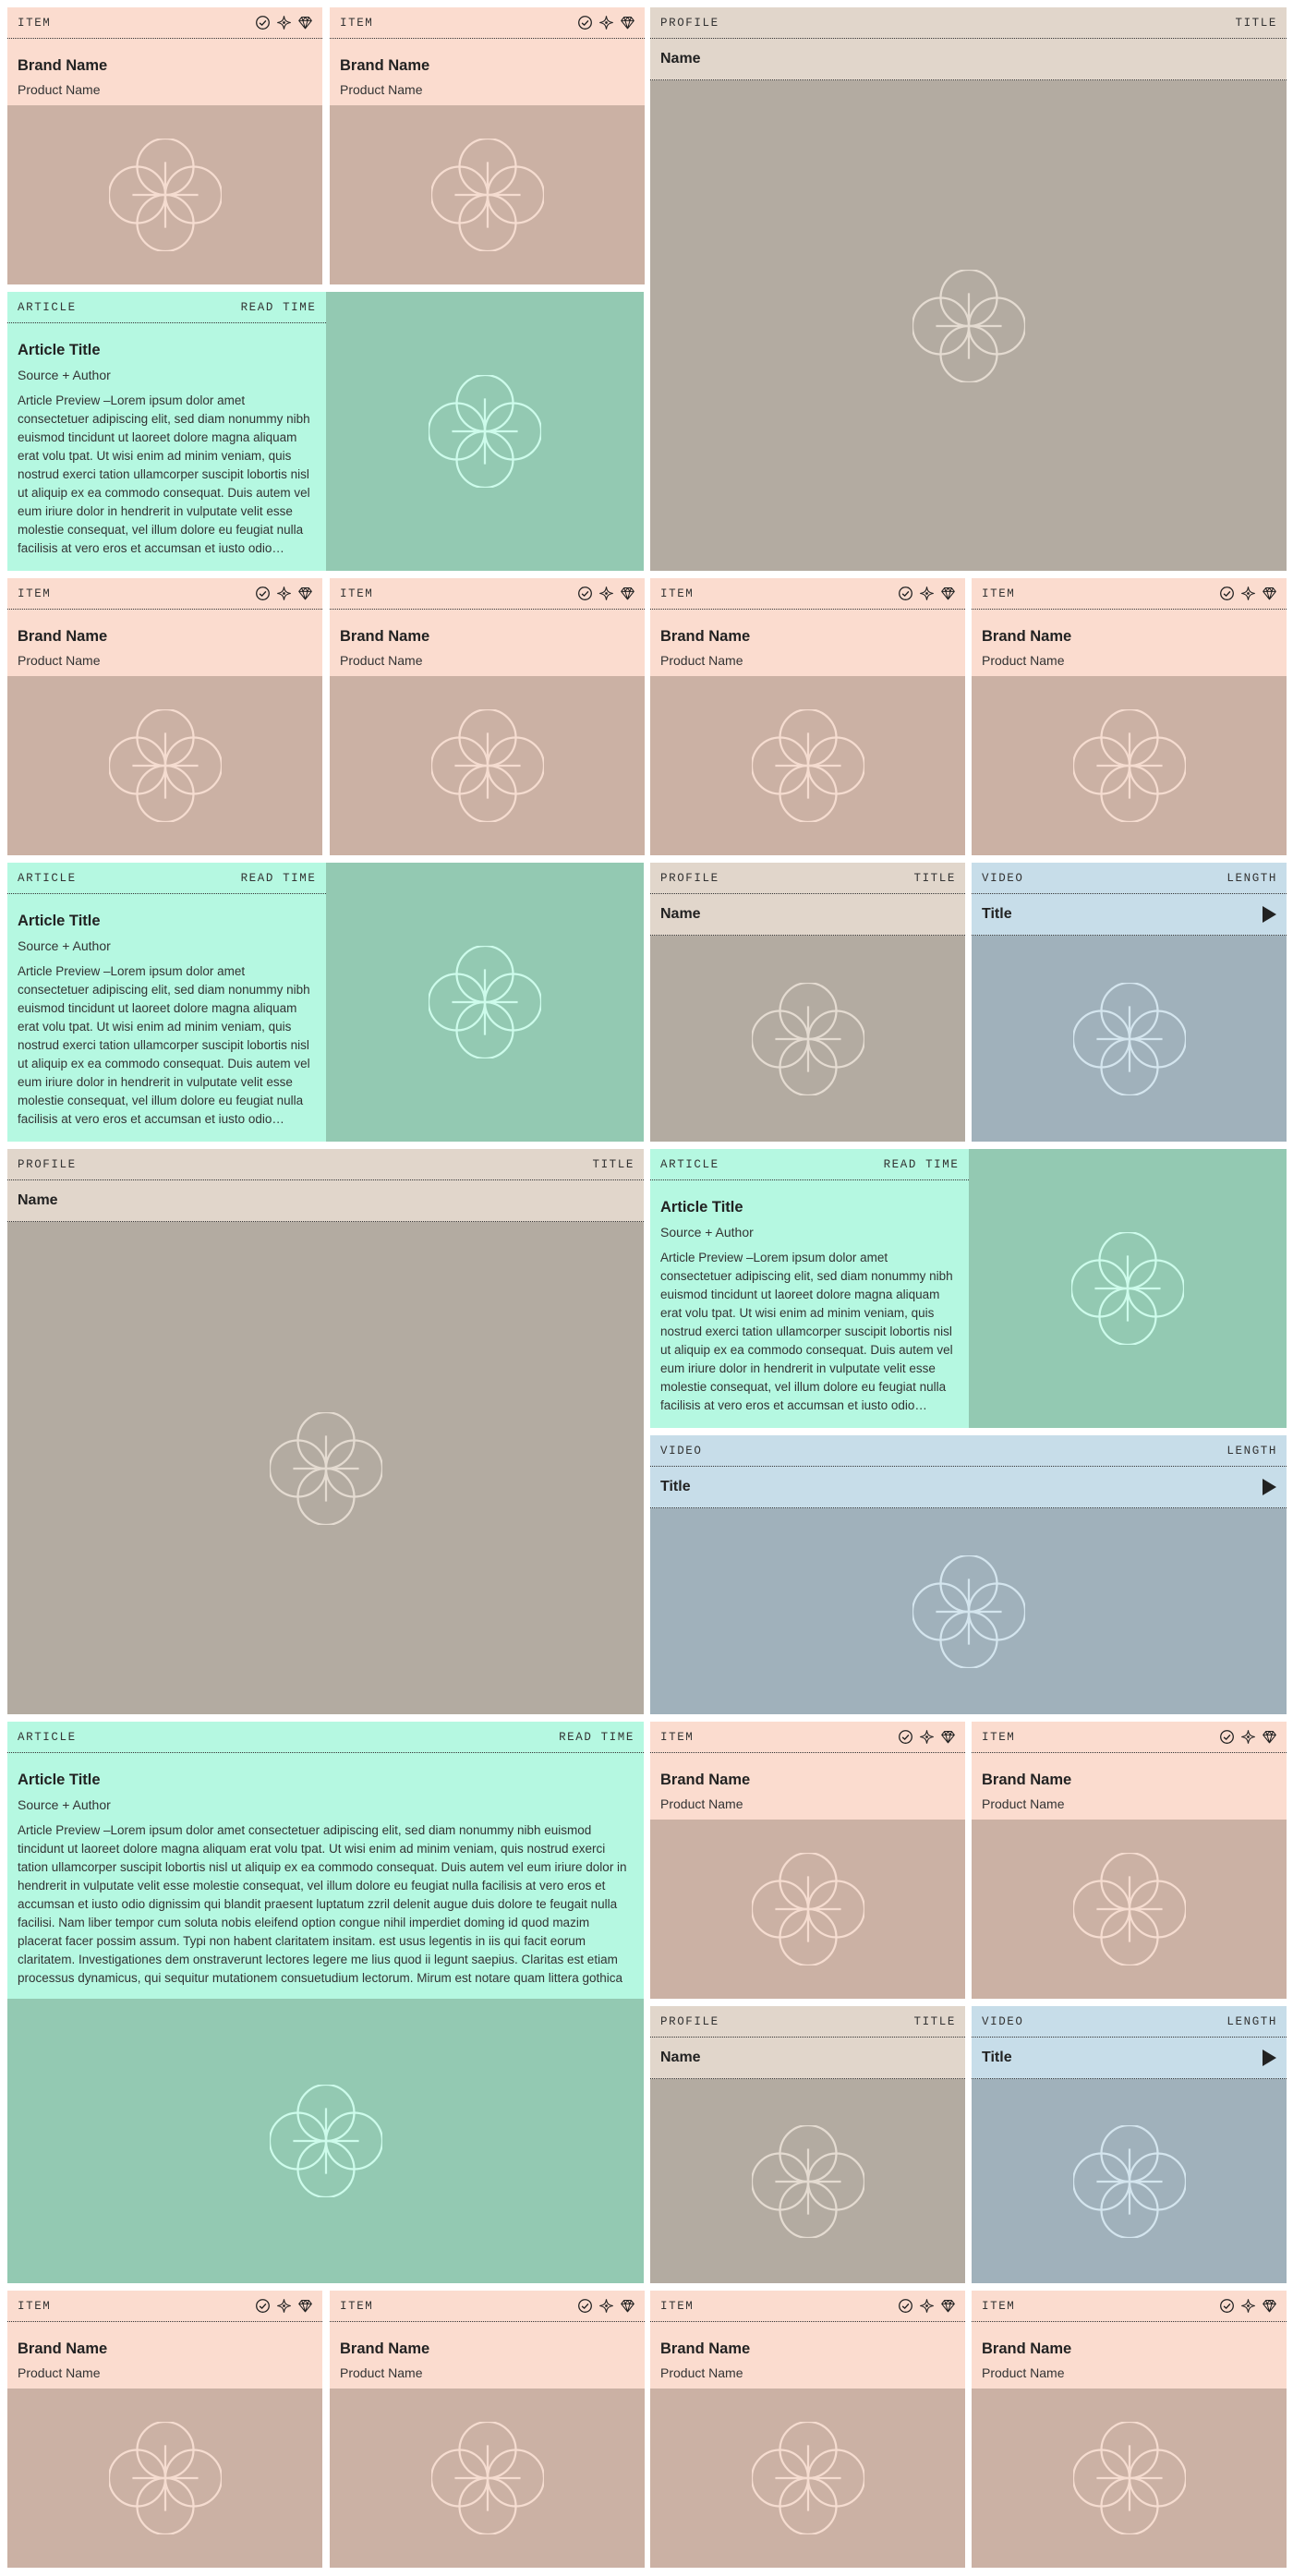 The width and height of the screenshot is (1293, 2576). I want to click on video-title: Title, so click(675, 1486).